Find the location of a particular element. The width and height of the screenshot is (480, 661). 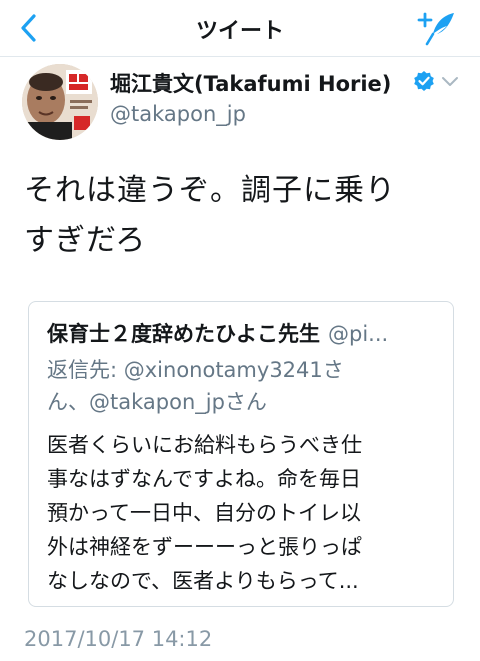

reply-to-line: ん、@takapon_jpさん is located at coordinates (157, 402).